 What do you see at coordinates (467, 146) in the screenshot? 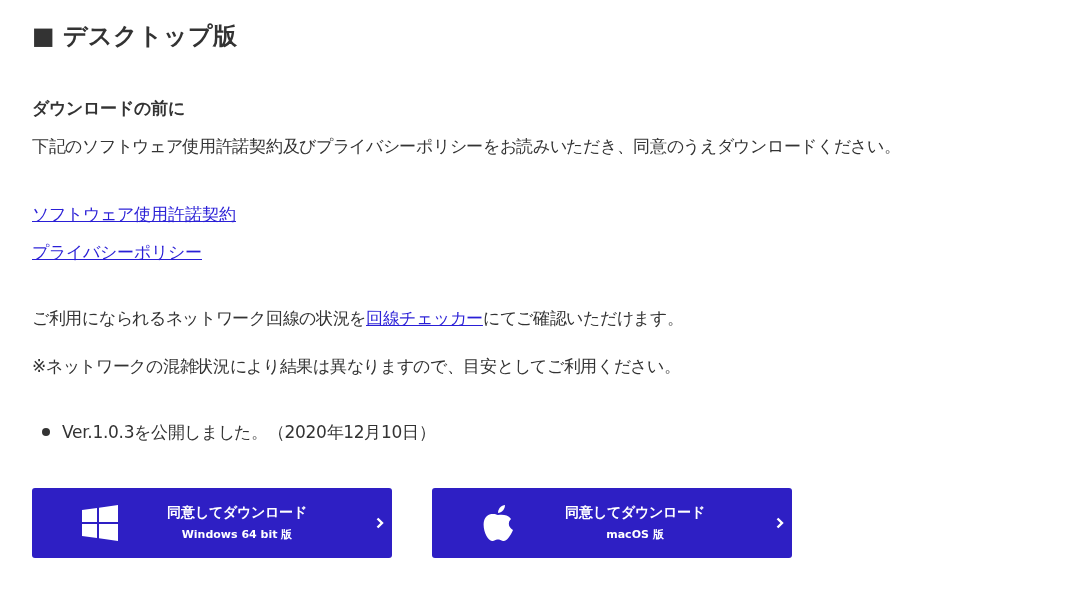
I see `intro-text: 下記のソフトウェア使用許諾契約及びプライバシーポリシーをお読みいただき、同意のうえダウンロードください。` at bounding box center [467, 146].